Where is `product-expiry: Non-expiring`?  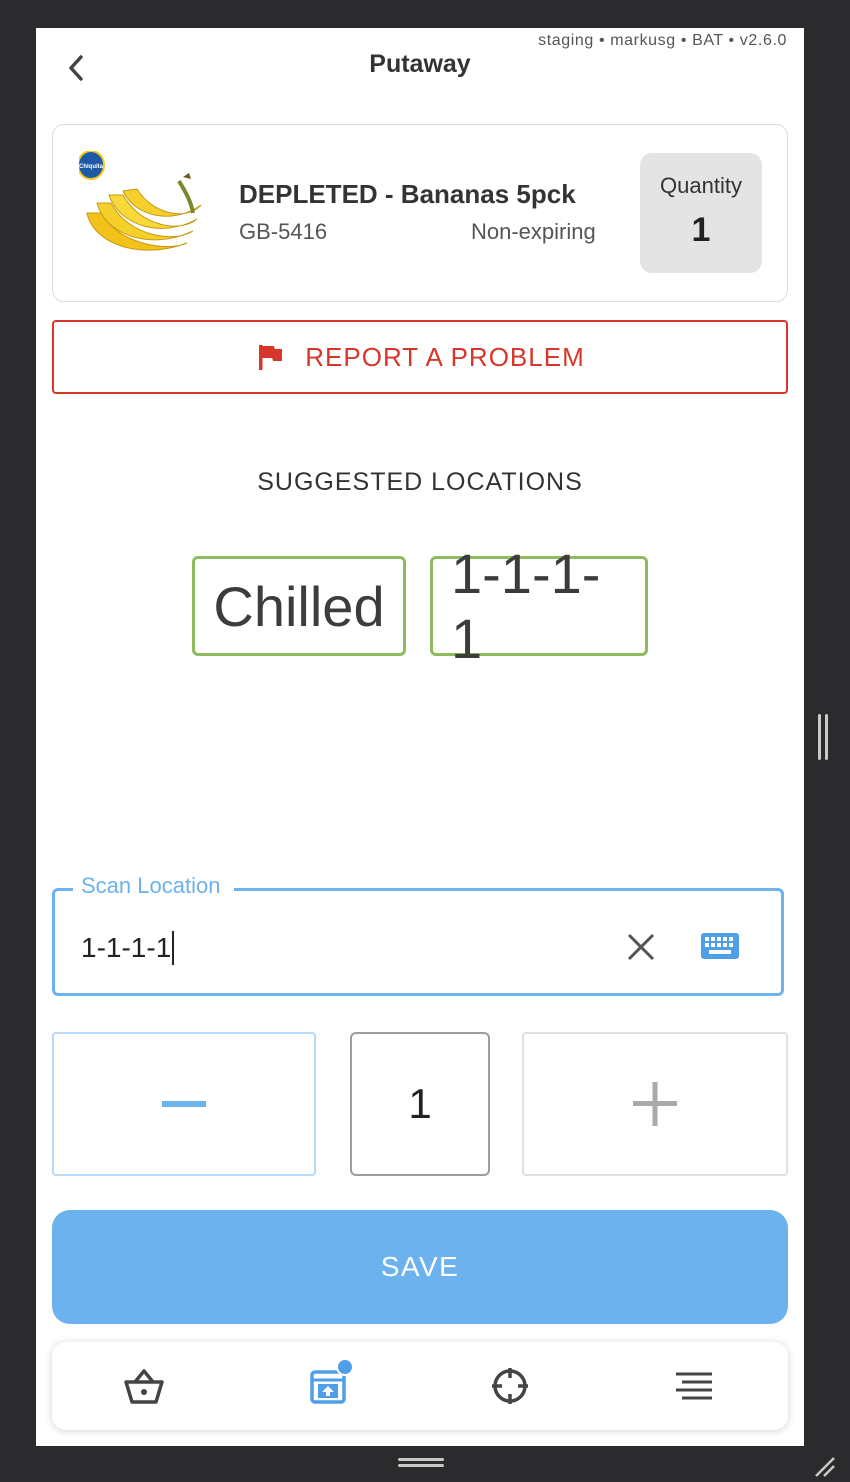 product-expiry: Non-expiring is located at coordinates (533, 231).